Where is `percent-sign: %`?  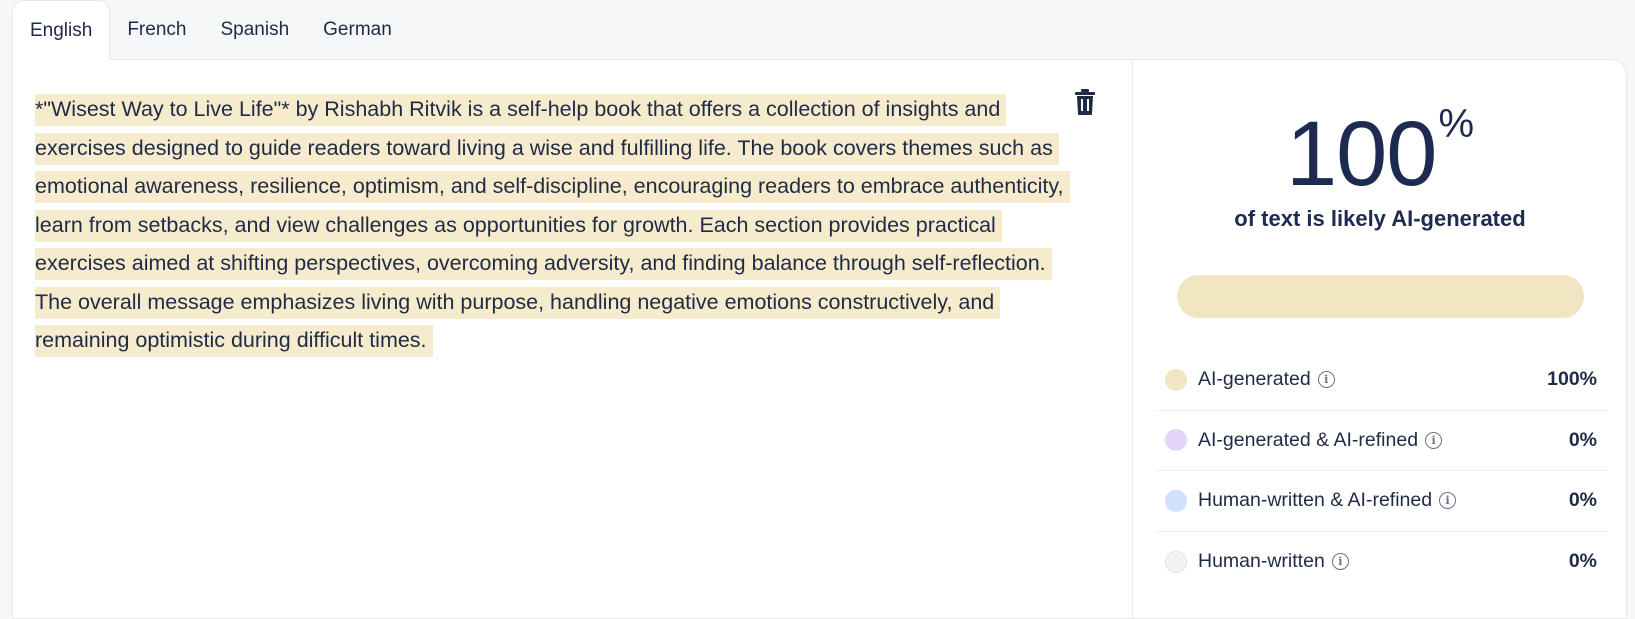 percent-sign: % is located at coordinates (1456, 124).